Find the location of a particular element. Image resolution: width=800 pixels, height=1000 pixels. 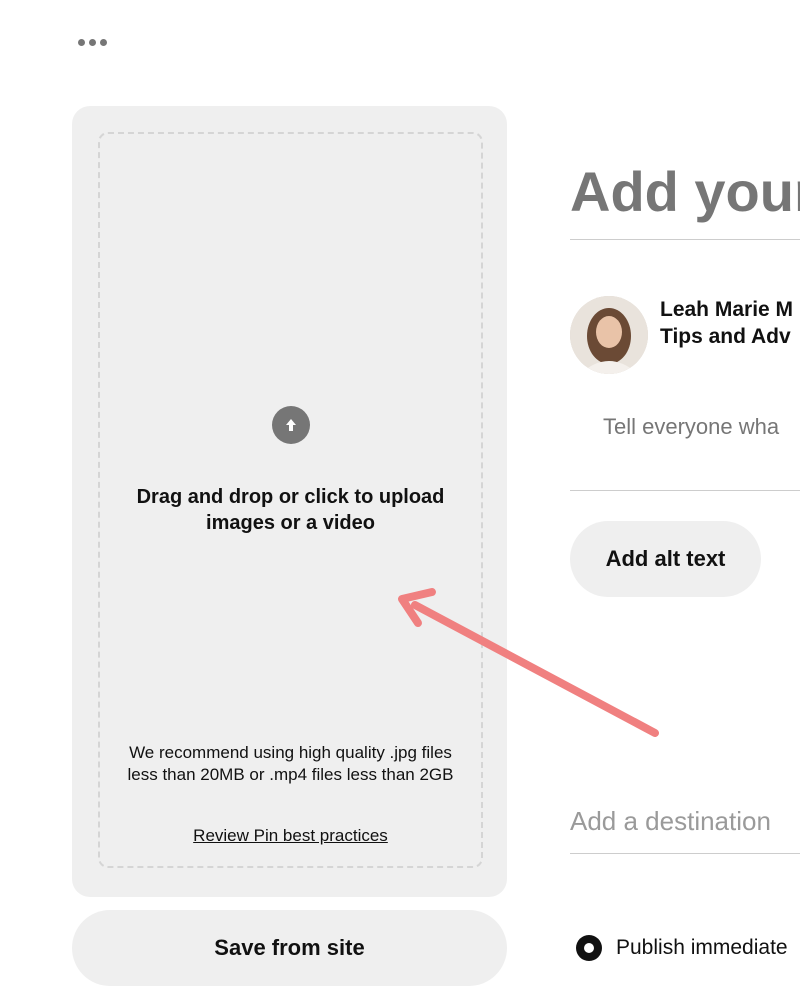

author-name: Leah Marie M Tips and Adv is located at coordinates (730, 323).